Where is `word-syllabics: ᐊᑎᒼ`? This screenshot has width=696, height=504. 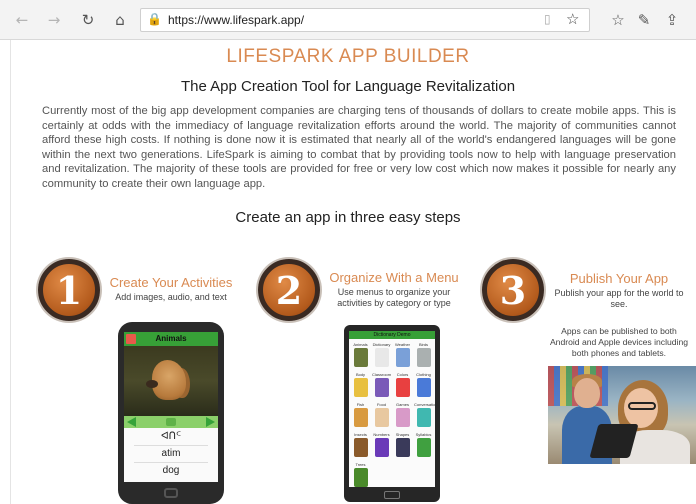
word-syllabics: ᐊᑎᒼ is located at coordinates (171, 436).